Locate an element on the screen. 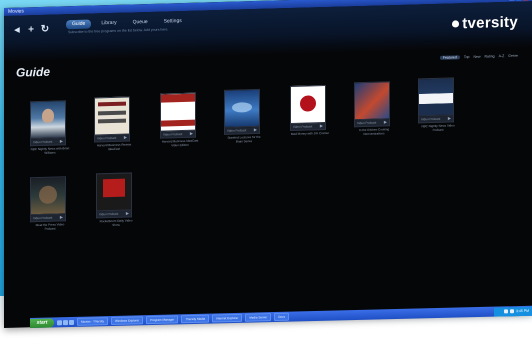 The image size is (532, 344). add-icon: + is located at coordinates (31, 29).